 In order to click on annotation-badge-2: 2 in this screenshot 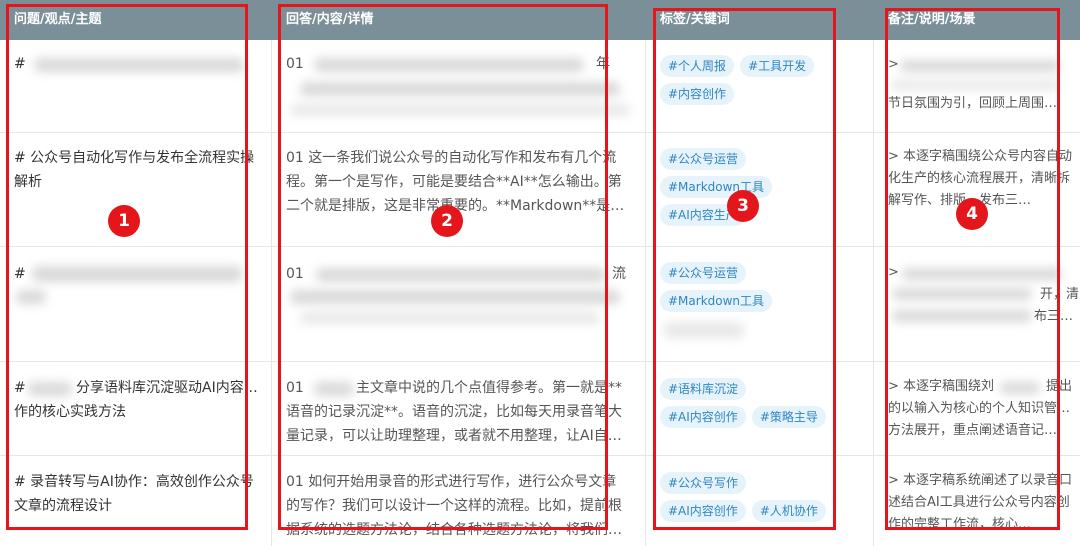, I will do `click(447, 221)`.